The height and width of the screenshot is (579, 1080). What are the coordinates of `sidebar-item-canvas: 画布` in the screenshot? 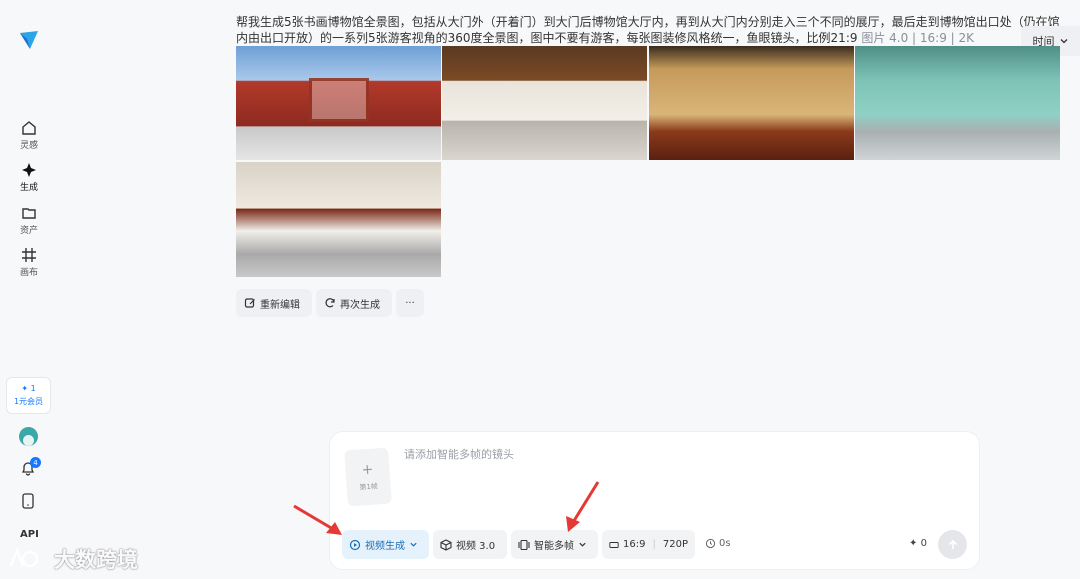 It's located at (29, 262).